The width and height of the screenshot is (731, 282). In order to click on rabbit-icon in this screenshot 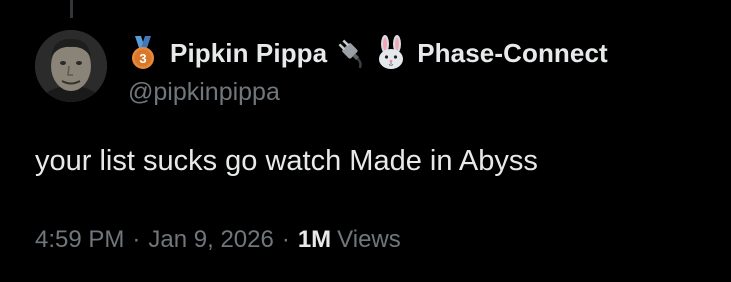, I will do `click(391, 53)`.